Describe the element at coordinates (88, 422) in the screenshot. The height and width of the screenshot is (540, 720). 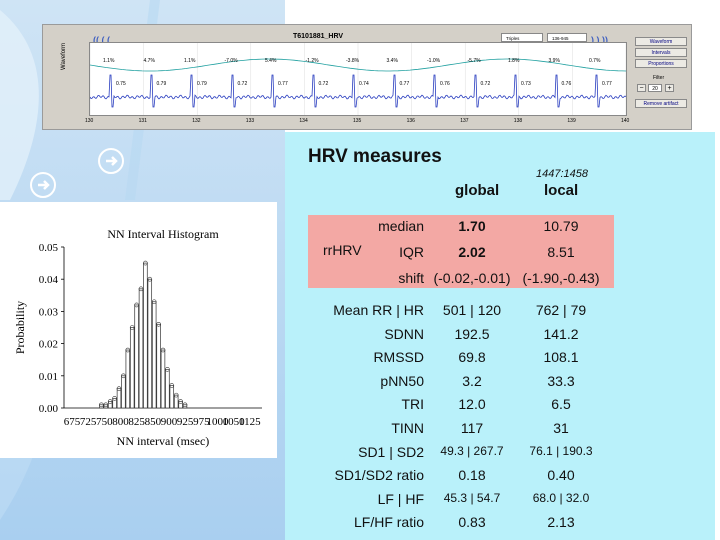
I see `x-tick-label: 725` at that location.